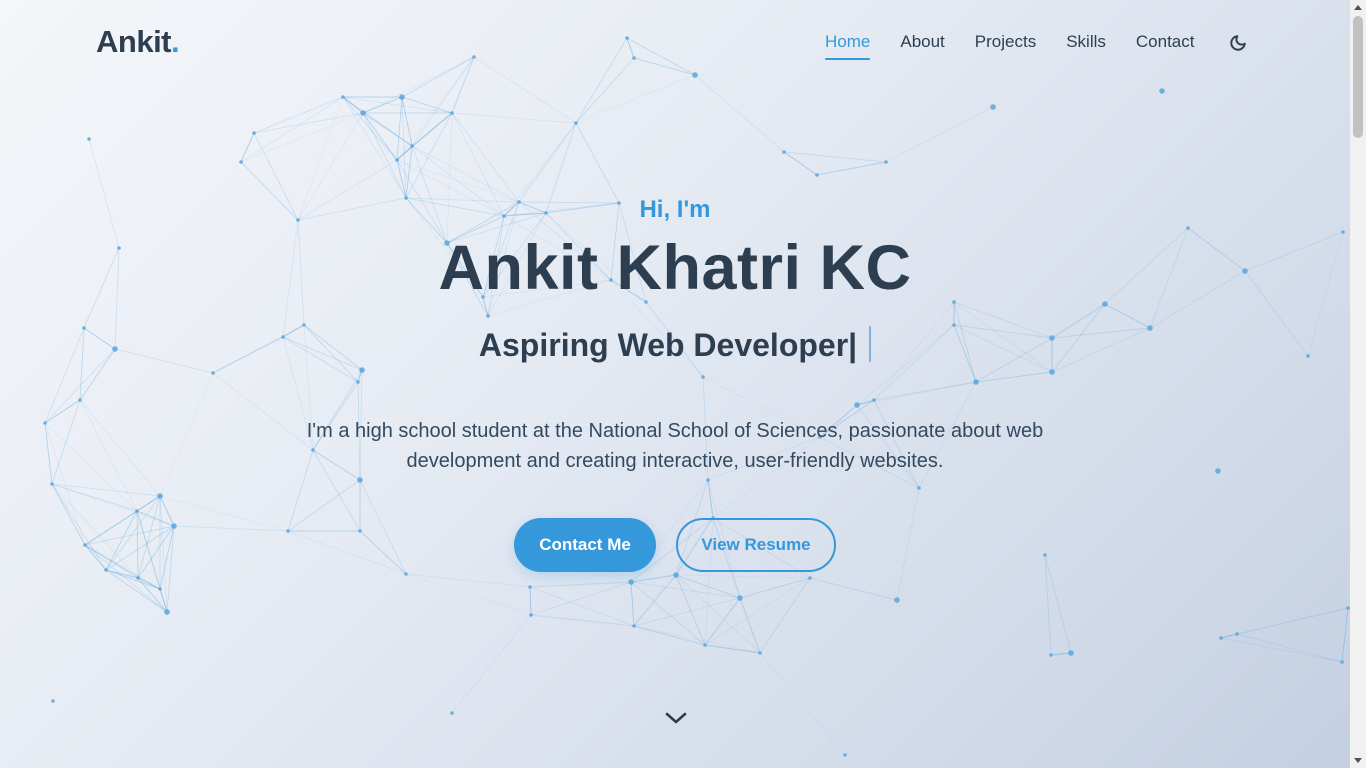 The image size is (1366, 768). Describe the element at coordinates (870, 344) in the screenshot. I see `typing-cursor` at that location.